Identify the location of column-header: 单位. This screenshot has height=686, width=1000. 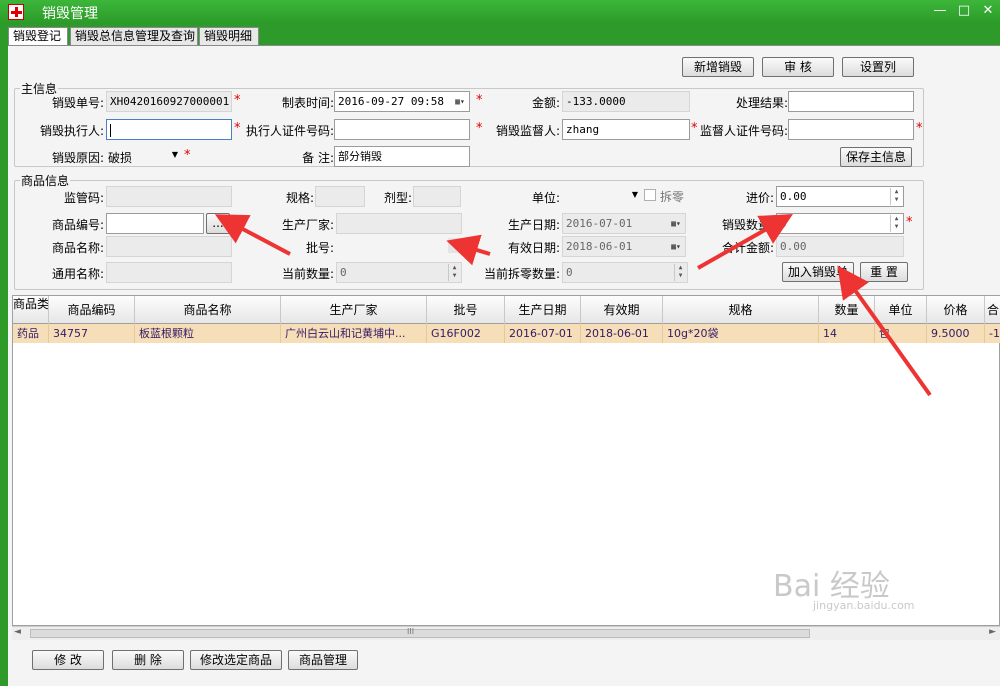
(901, 310).